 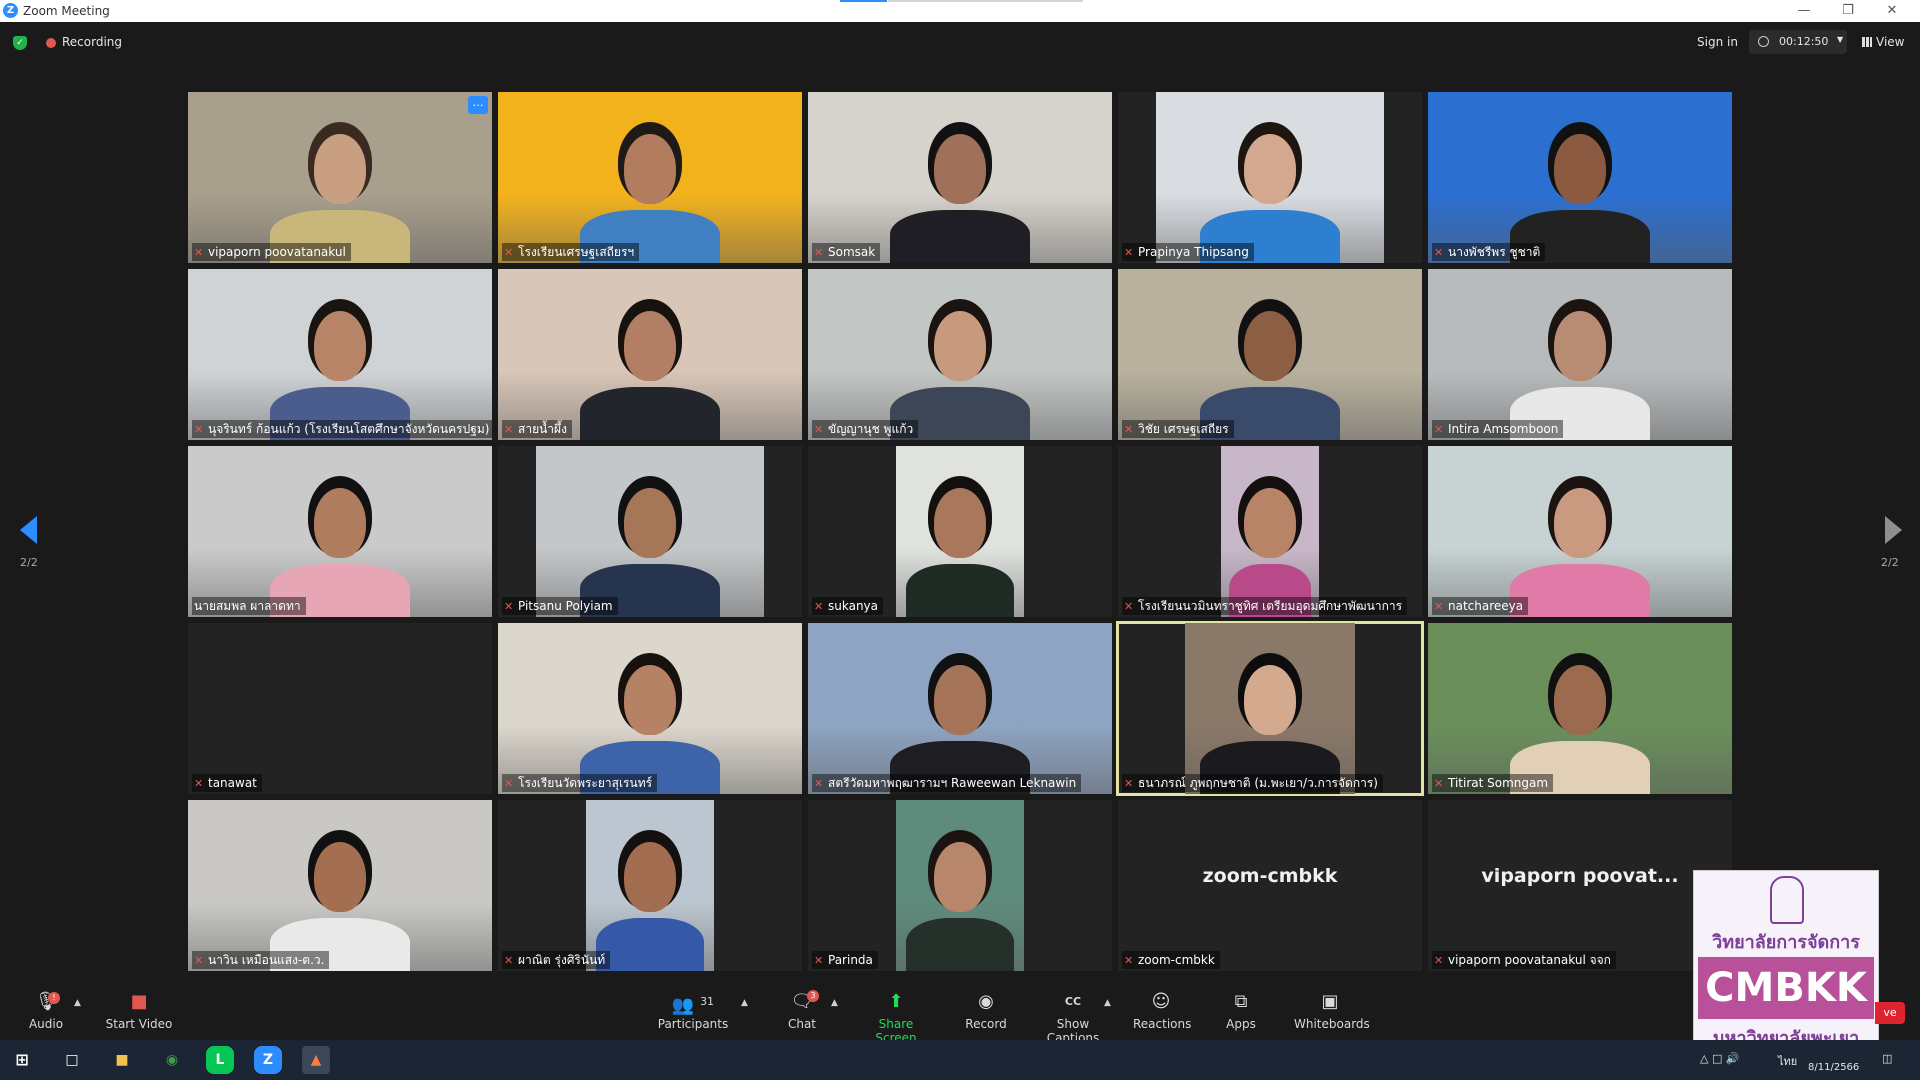 What do you see at coordinates (77, 1003) in the screenshot?
I see `audio-options-chevron-icon: ▲` at bounding box center [77, 1003].